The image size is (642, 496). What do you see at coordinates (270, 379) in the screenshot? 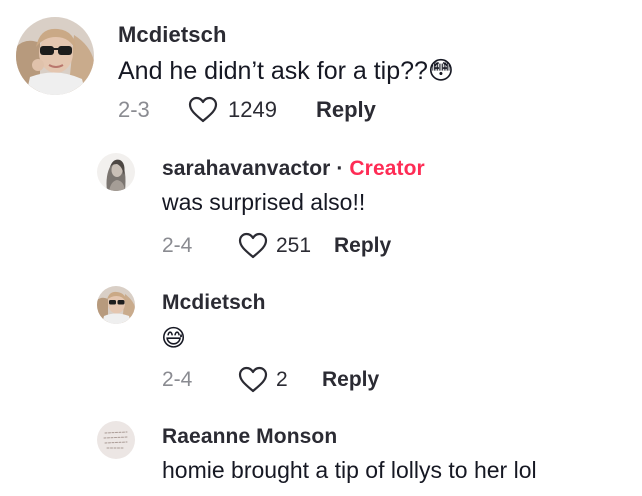
I see `comment-meta: 2-4 2 Reply` at bounding box center [270, 379].